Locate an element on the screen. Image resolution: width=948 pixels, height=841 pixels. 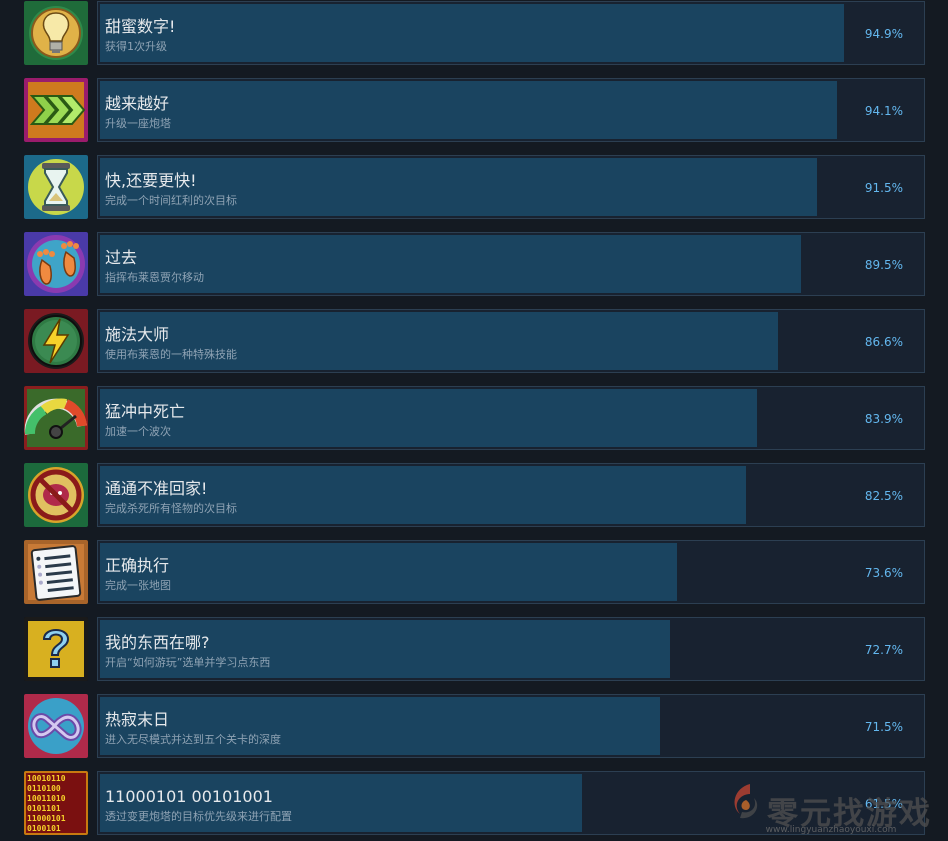
achievement-percent: 86.6% is located at coordinates (883, 342).